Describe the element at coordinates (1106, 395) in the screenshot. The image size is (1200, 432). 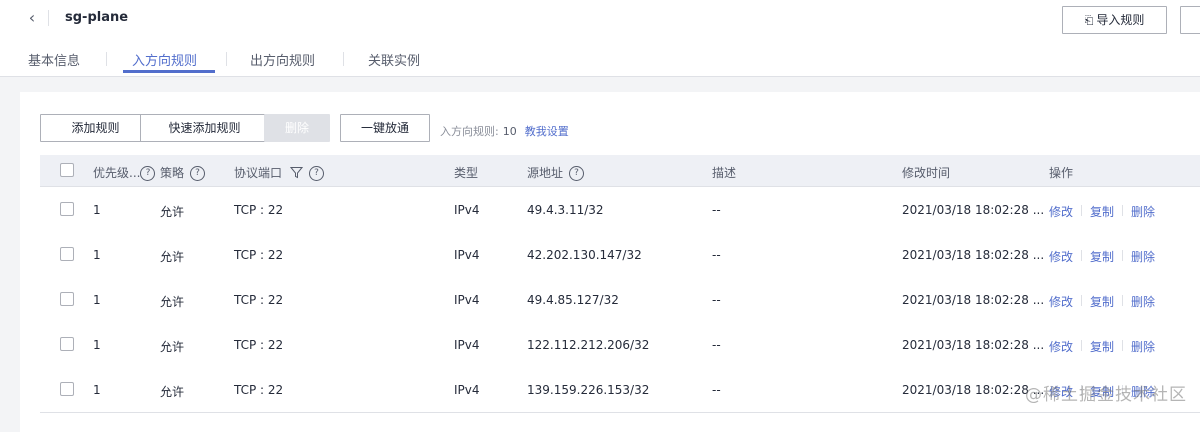
I see `watermark-text: @稀土掘金技术社区` at that location.